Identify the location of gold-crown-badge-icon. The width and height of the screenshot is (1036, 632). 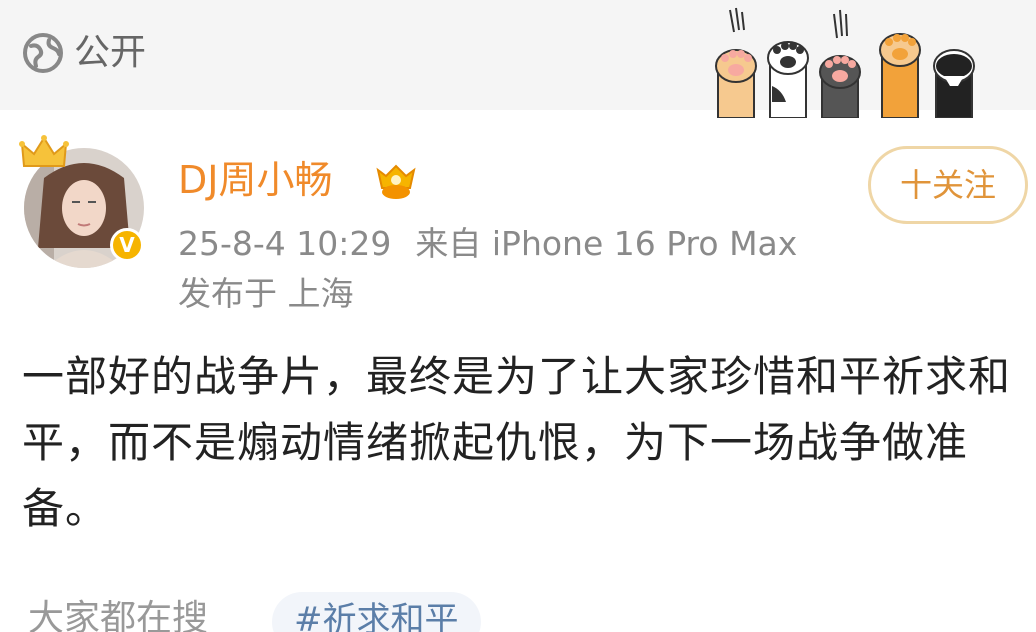
(396, 181).